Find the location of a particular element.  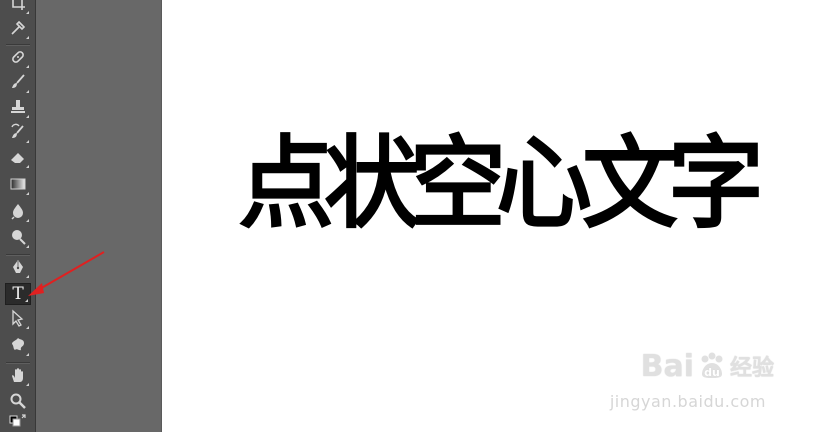

headline-char: 状 is located at coordinates (377, 184).